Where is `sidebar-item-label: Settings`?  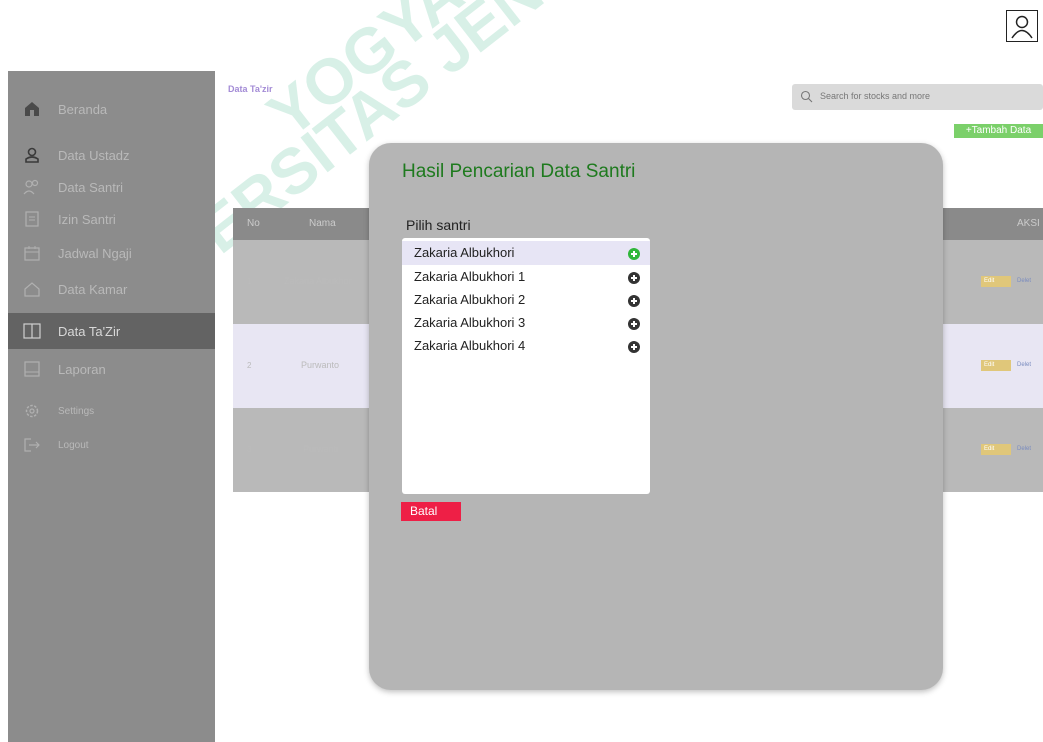
sidebar-item-label: Settings is located at coordinates (76, 411).